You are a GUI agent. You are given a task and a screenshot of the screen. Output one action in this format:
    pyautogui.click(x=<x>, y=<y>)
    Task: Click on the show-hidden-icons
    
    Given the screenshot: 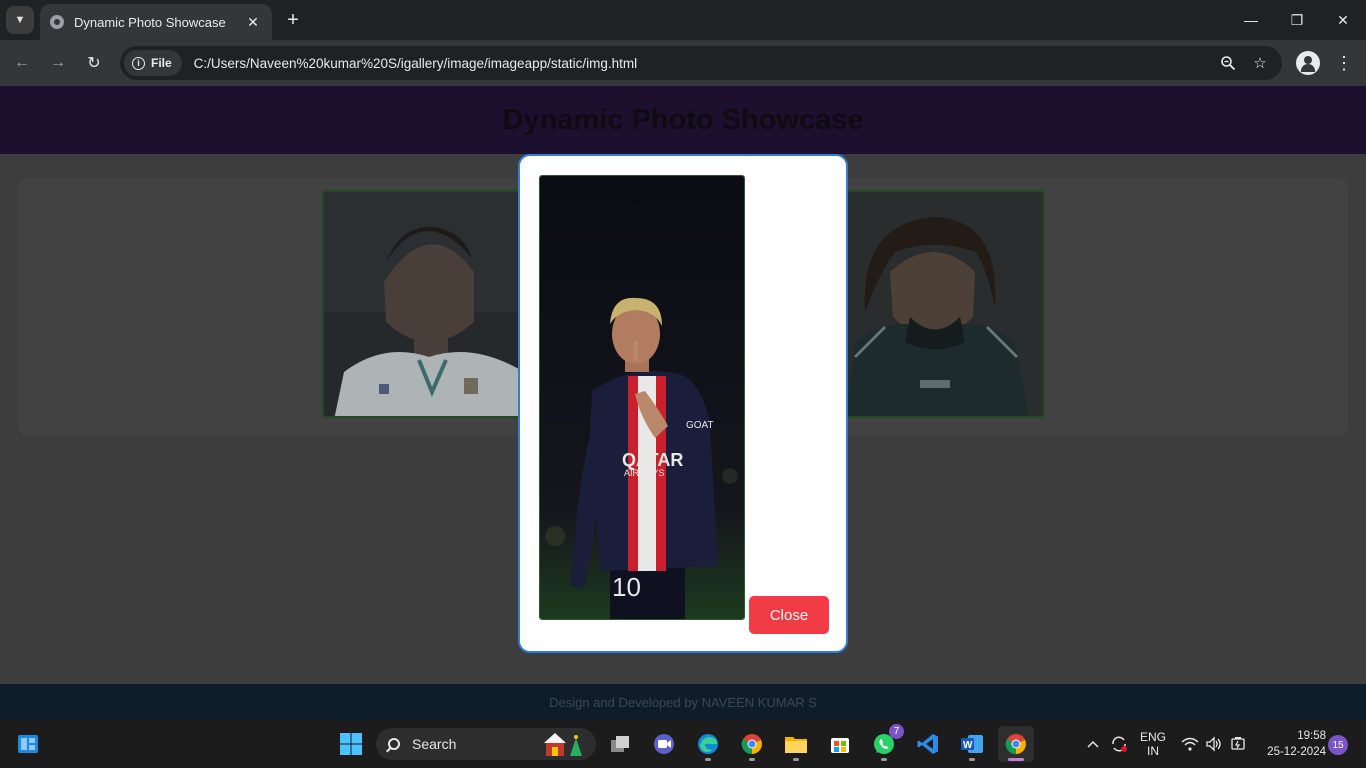 What is the action you would take?
    pyautogui.click(x=1093, y=744)
    